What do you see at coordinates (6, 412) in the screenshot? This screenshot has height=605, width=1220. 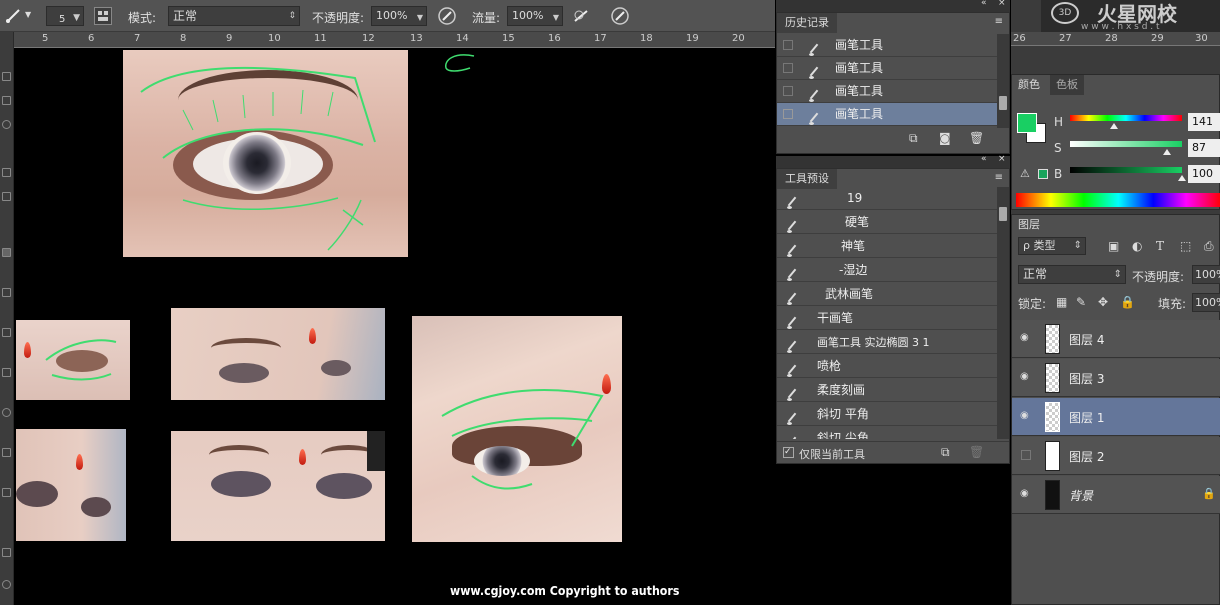 I see `dodge-tool-icon` at bounding box center [6, 412].